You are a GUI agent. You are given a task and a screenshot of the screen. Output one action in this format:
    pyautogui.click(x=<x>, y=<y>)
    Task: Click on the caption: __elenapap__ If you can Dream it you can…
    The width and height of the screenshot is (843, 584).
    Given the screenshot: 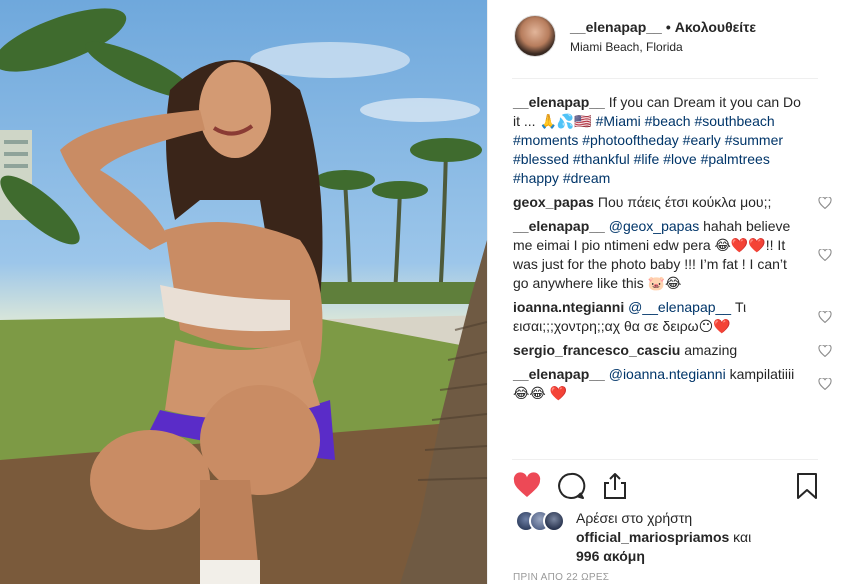 What is the action you would take?
    pyautogui.click(x=663, y=140)
    